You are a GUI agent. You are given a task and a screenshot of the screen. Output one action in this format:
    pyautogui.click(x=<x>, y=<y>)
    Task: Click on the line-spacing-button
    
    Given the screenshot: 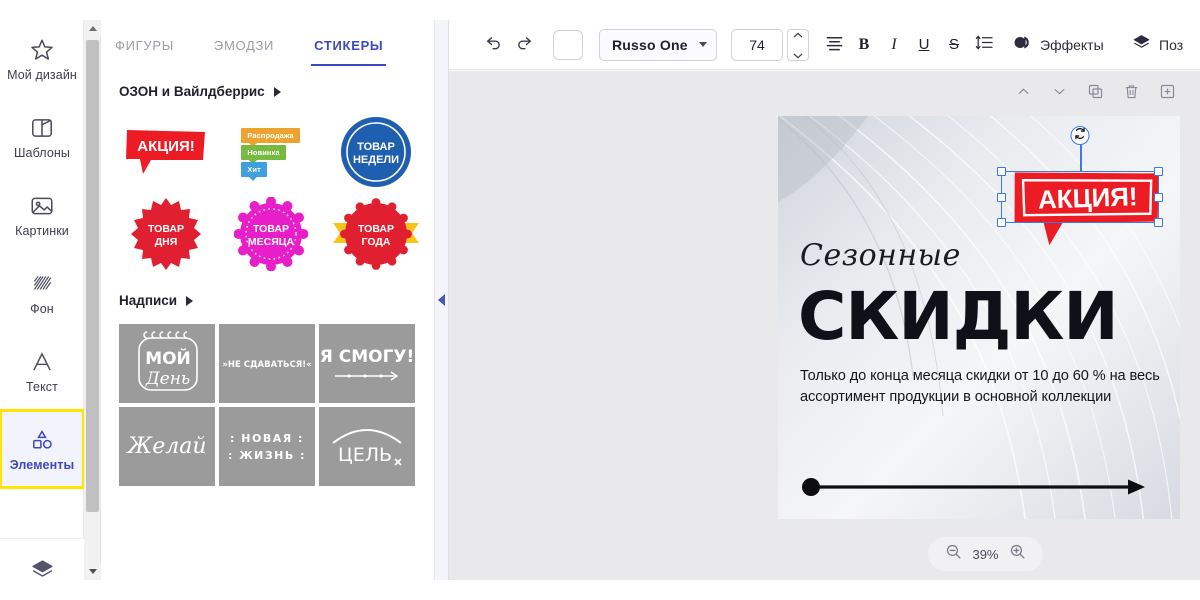 What is the action you would take?
    pyautogui.click(x=984, y=45)
    